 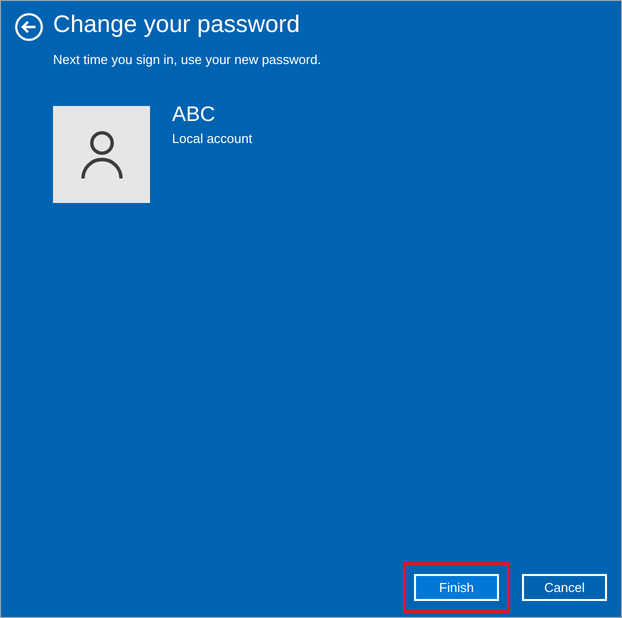 What do you see at coordinates (29, 27) in the screenshot?
I see `back-icon` at bounding box center [29, 27].